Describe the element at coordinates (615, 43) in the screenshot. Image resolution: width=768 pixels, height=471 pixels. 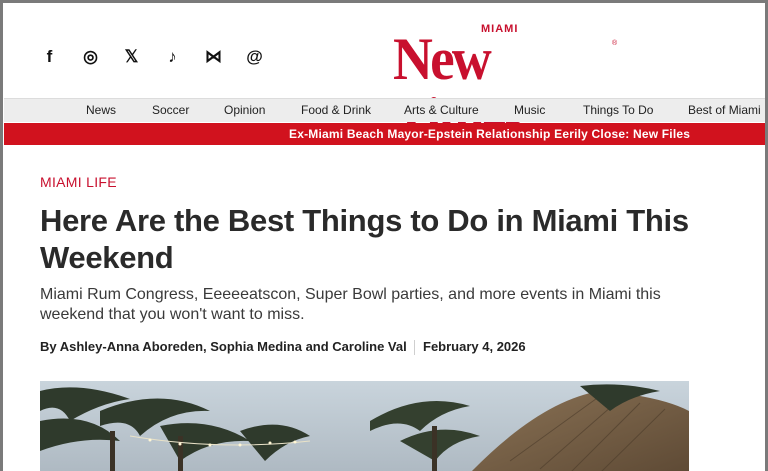
I see `logo-registered-mark: ®` at that location.